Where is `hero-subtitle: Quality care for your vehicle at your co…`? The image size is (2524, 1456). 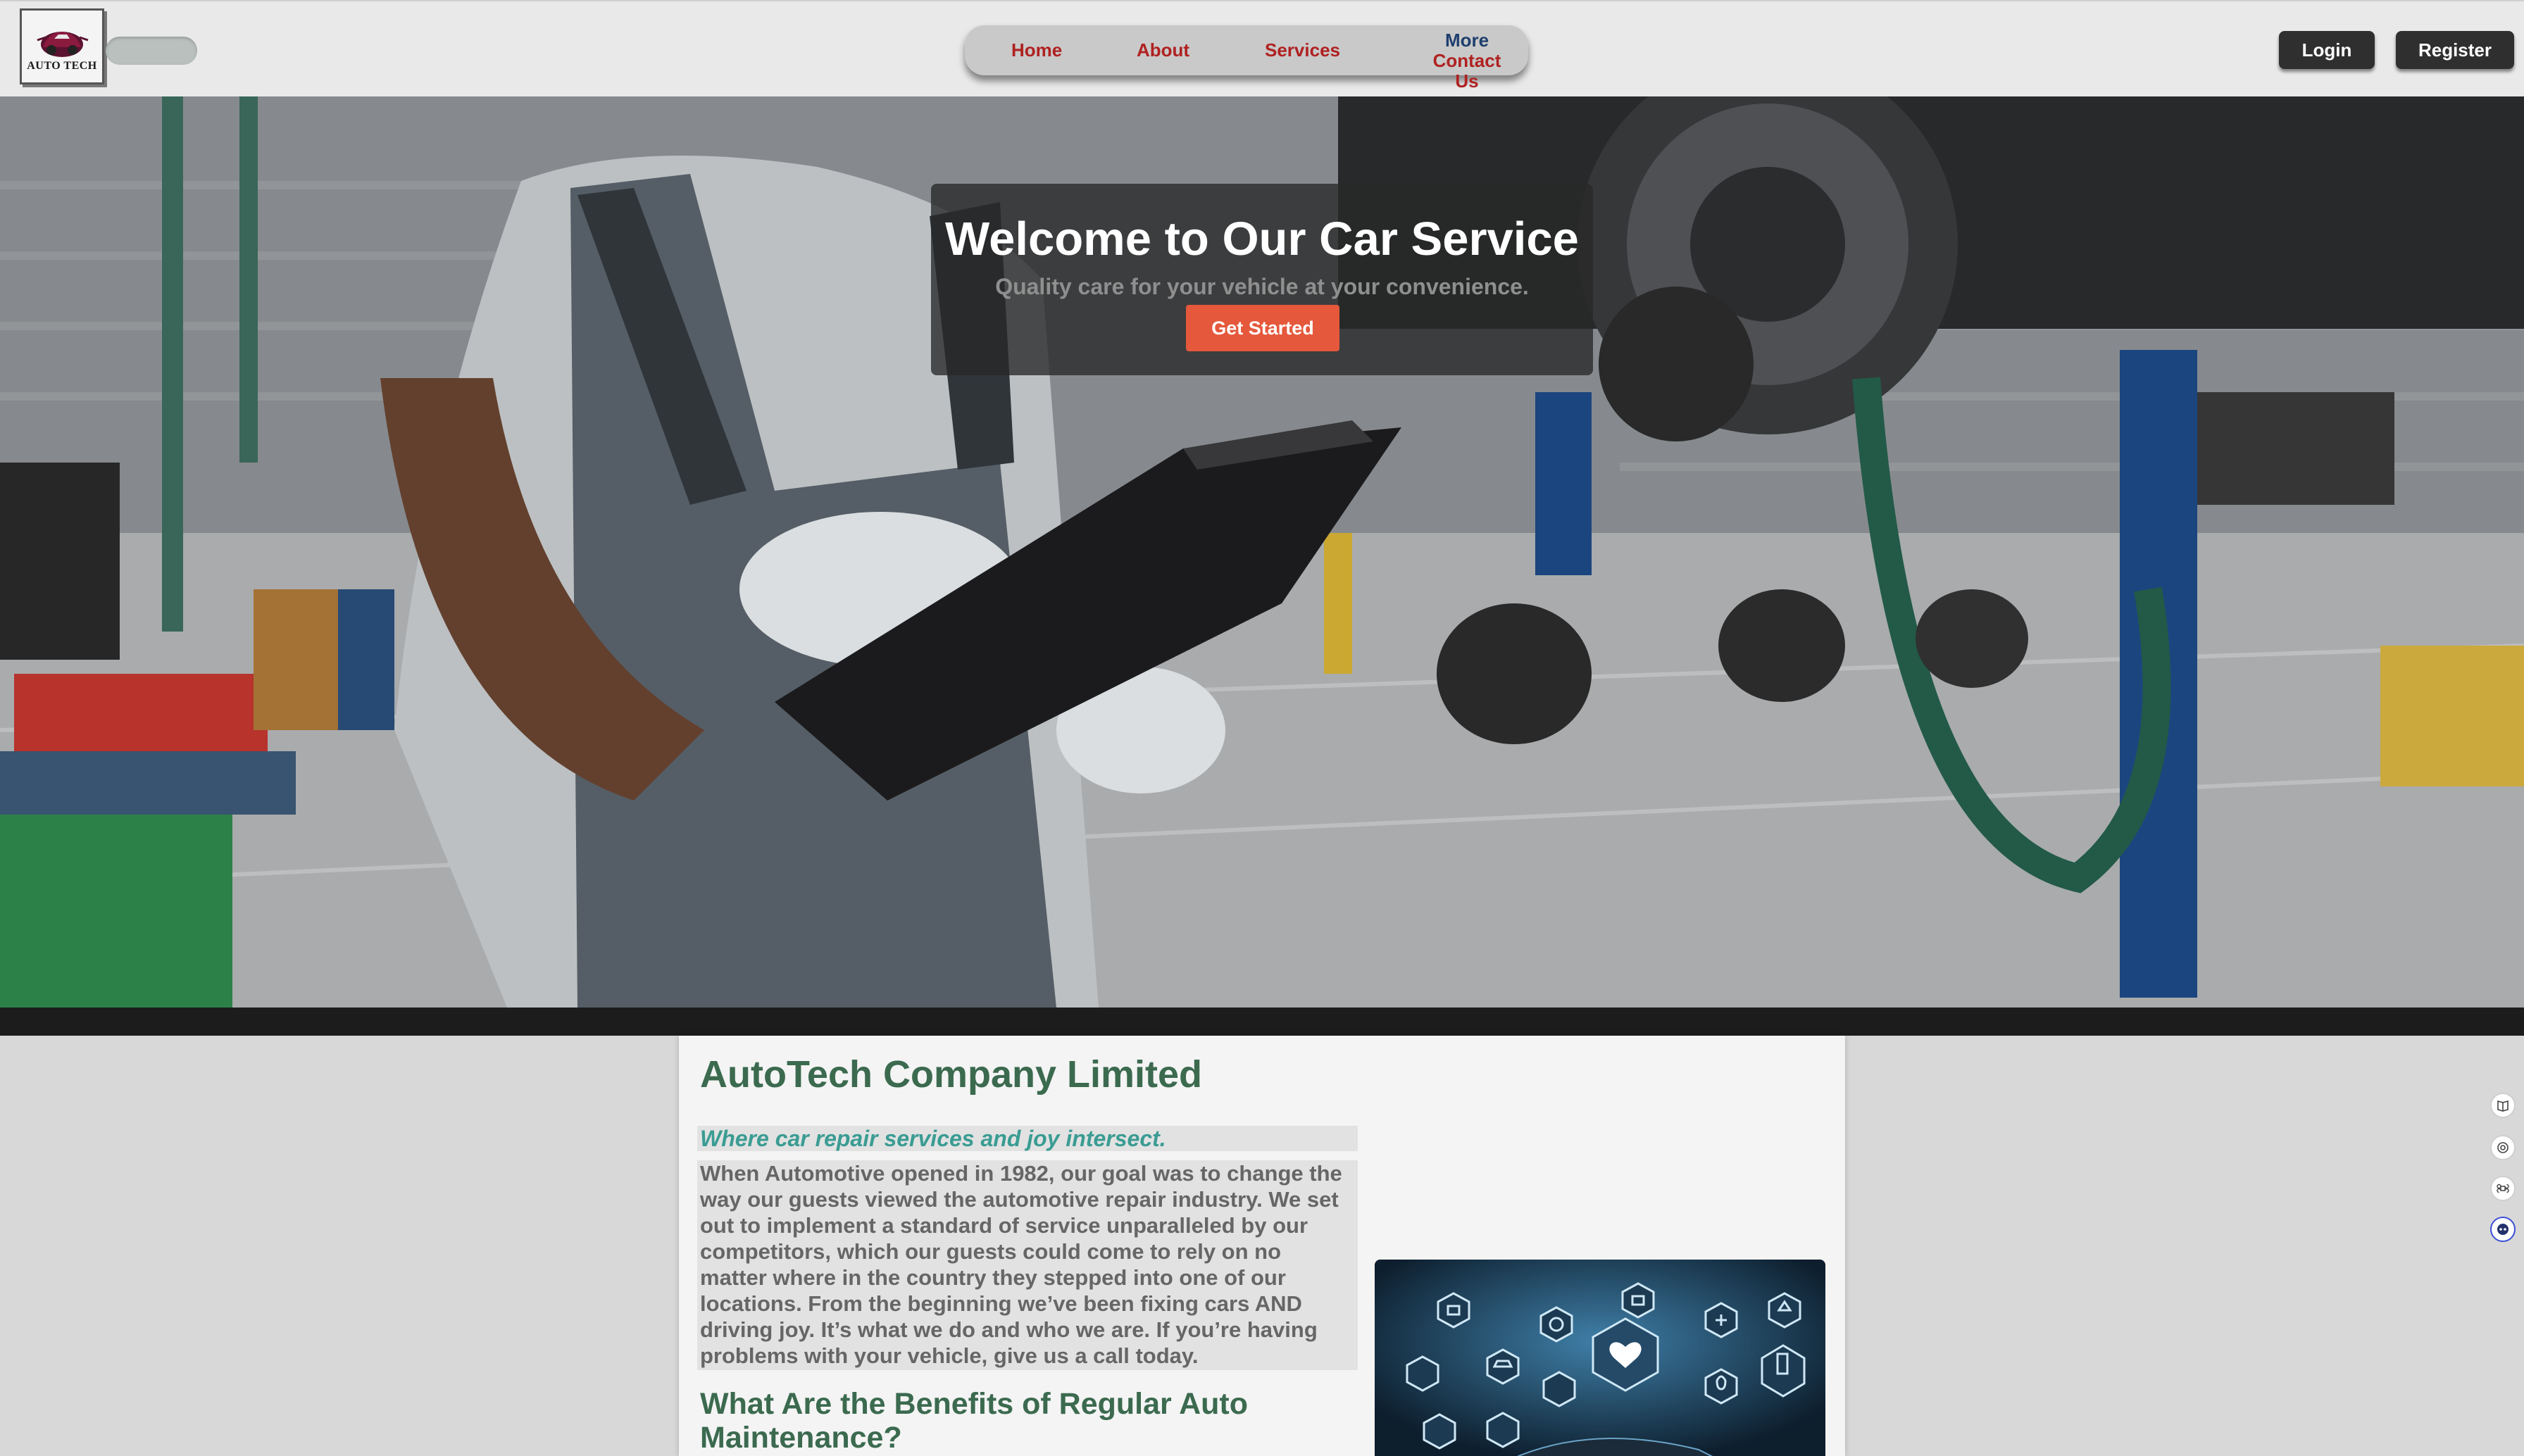
hero-subtitle: Quality care for your vehicle at your co… is located at coordinates (1262, 286).